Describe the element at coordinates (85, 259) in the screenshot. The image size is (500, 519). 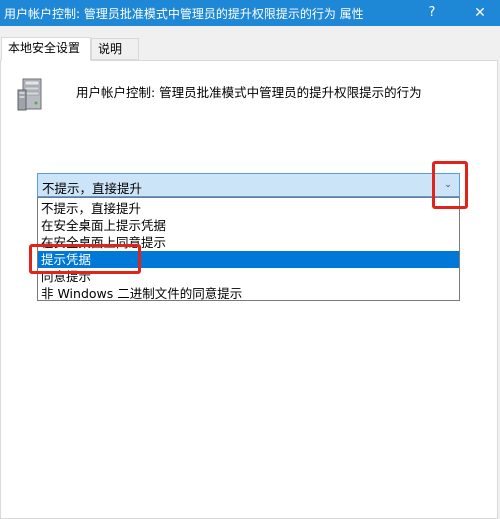
I see `annotation-highlight-option` at that location.